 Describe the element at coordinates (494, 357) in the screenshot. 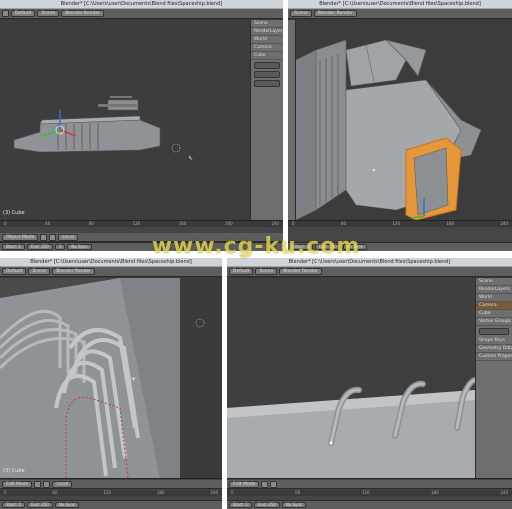

I see `custom-properties-panel: Custom Properties` at that location.